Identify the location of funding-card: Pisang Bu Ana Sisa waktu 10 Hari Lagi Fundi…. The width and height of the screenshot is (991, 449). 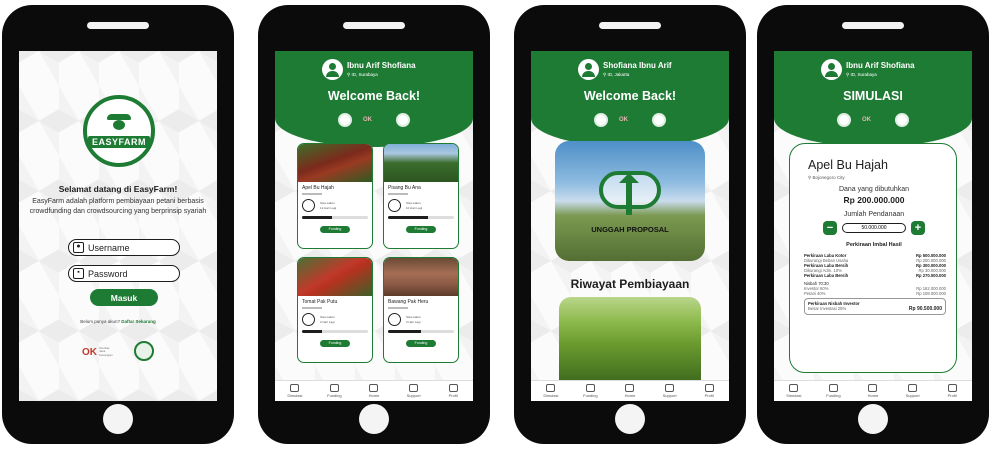
(421, 196).